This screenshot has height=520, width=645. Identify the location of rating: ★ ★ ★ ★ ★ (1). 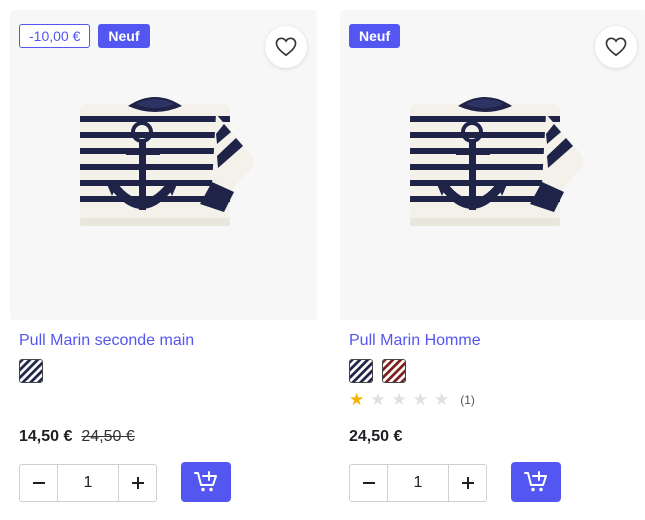
(412, 399).